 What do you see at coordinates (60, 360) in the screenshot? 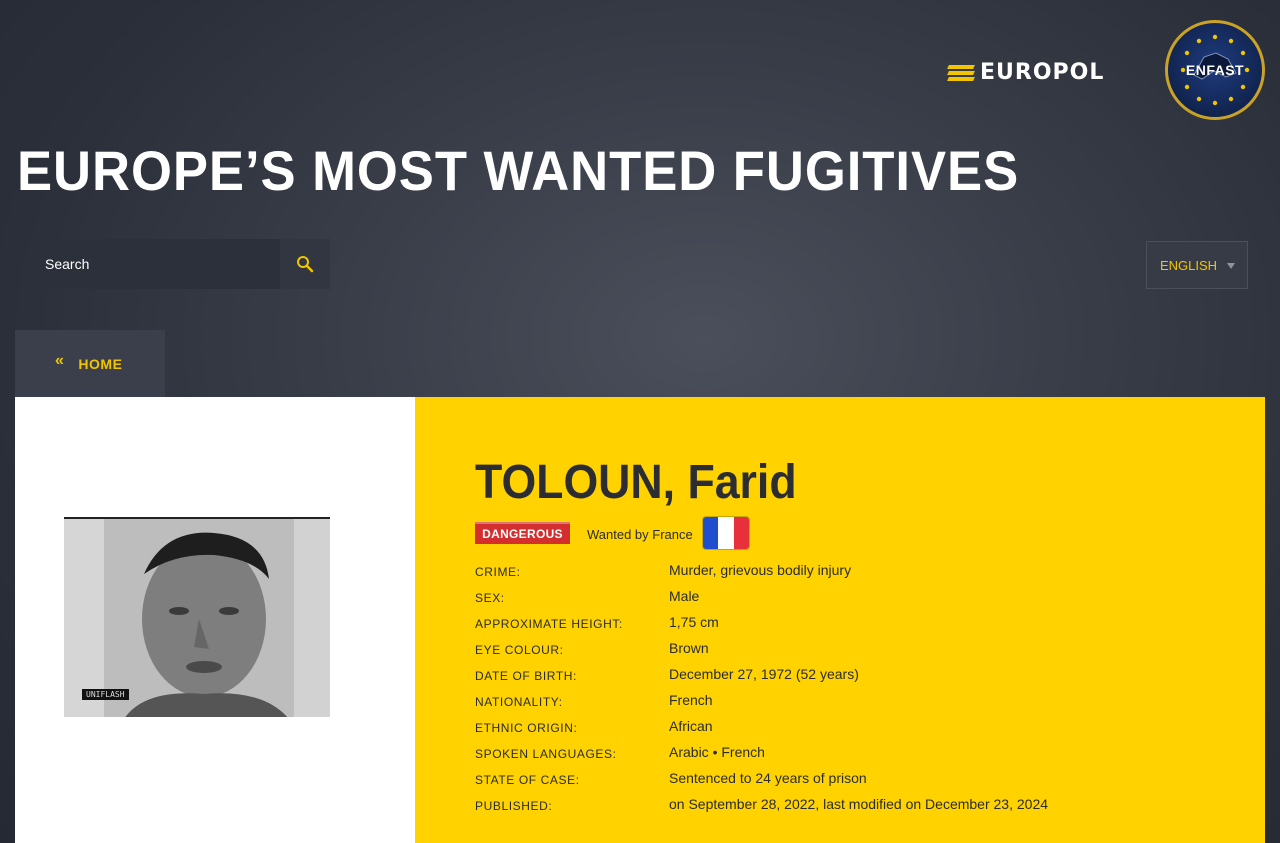
I see `double-chevron-left-icon: «` at bounding box center [60, 360].